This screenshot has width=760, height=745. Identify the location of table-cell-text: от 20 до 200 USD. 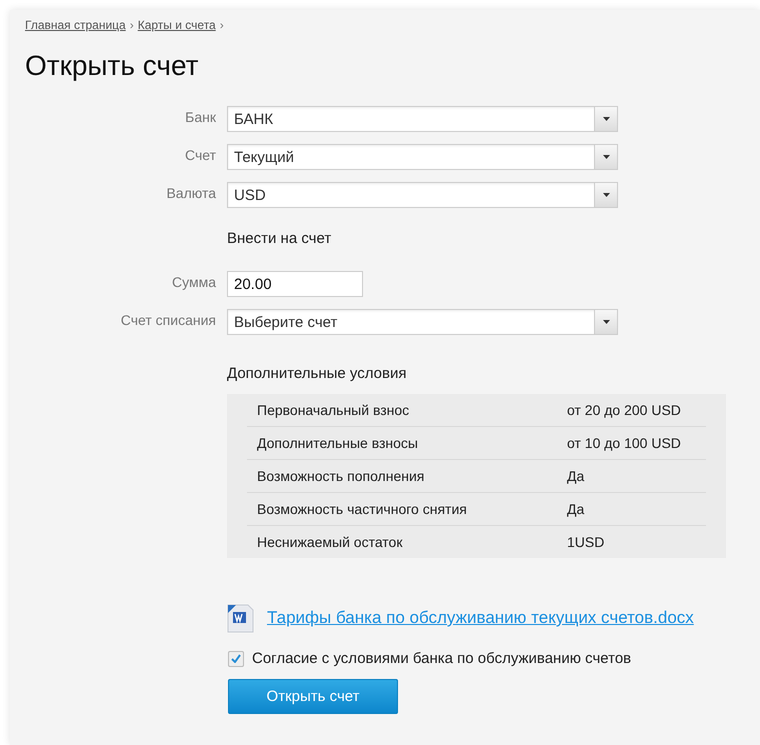
(624, 410).